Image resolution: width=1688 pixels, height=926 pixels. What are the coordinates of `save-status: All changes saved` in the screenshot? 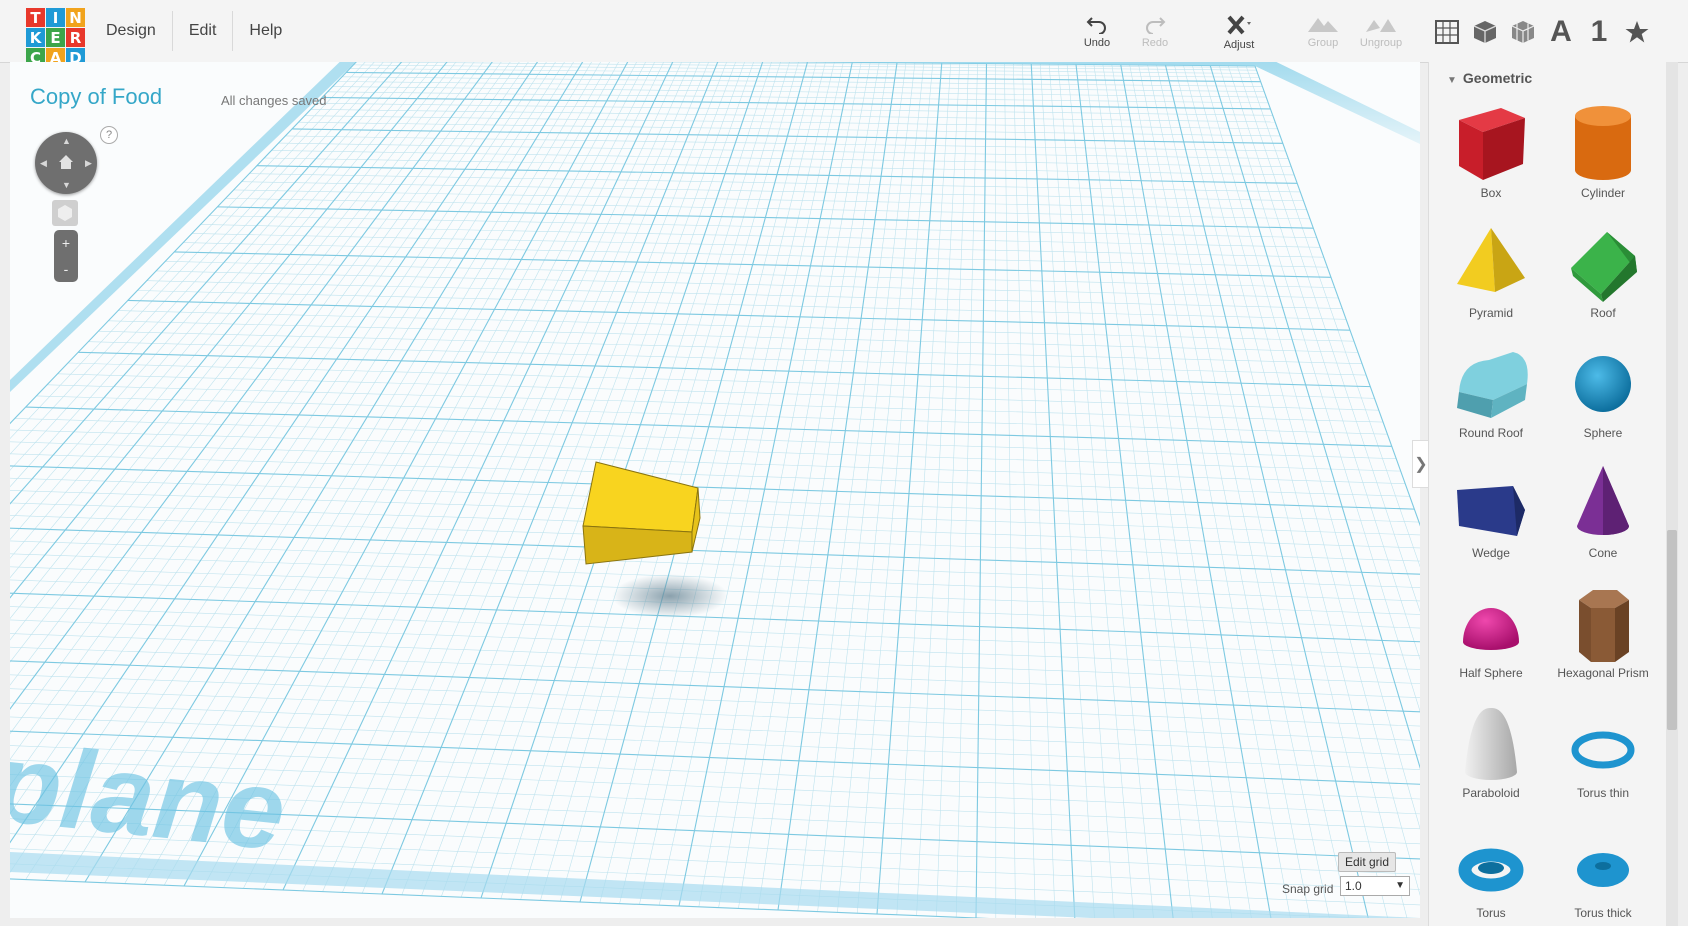 It's located at (274, 100).